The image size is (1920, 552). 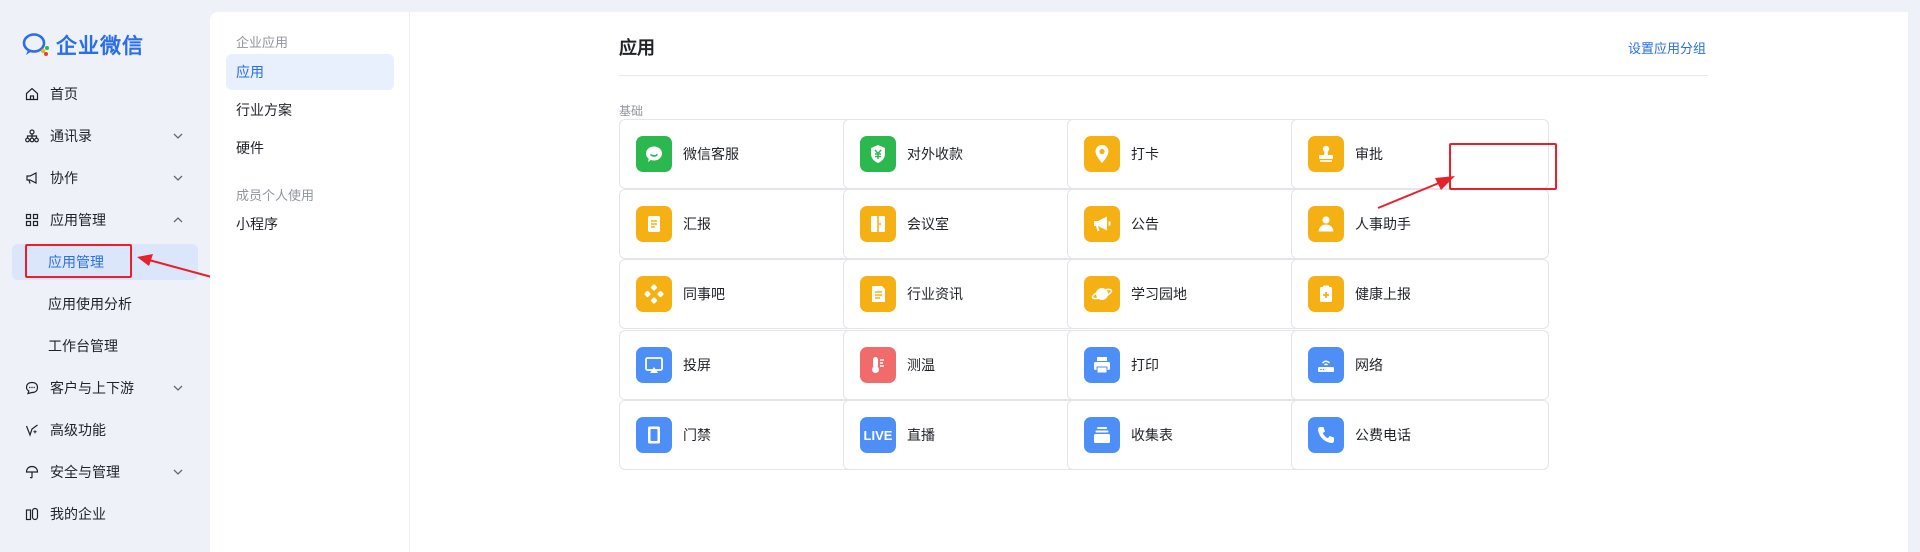 I want to click on divider, so click(x=1163, y=75).